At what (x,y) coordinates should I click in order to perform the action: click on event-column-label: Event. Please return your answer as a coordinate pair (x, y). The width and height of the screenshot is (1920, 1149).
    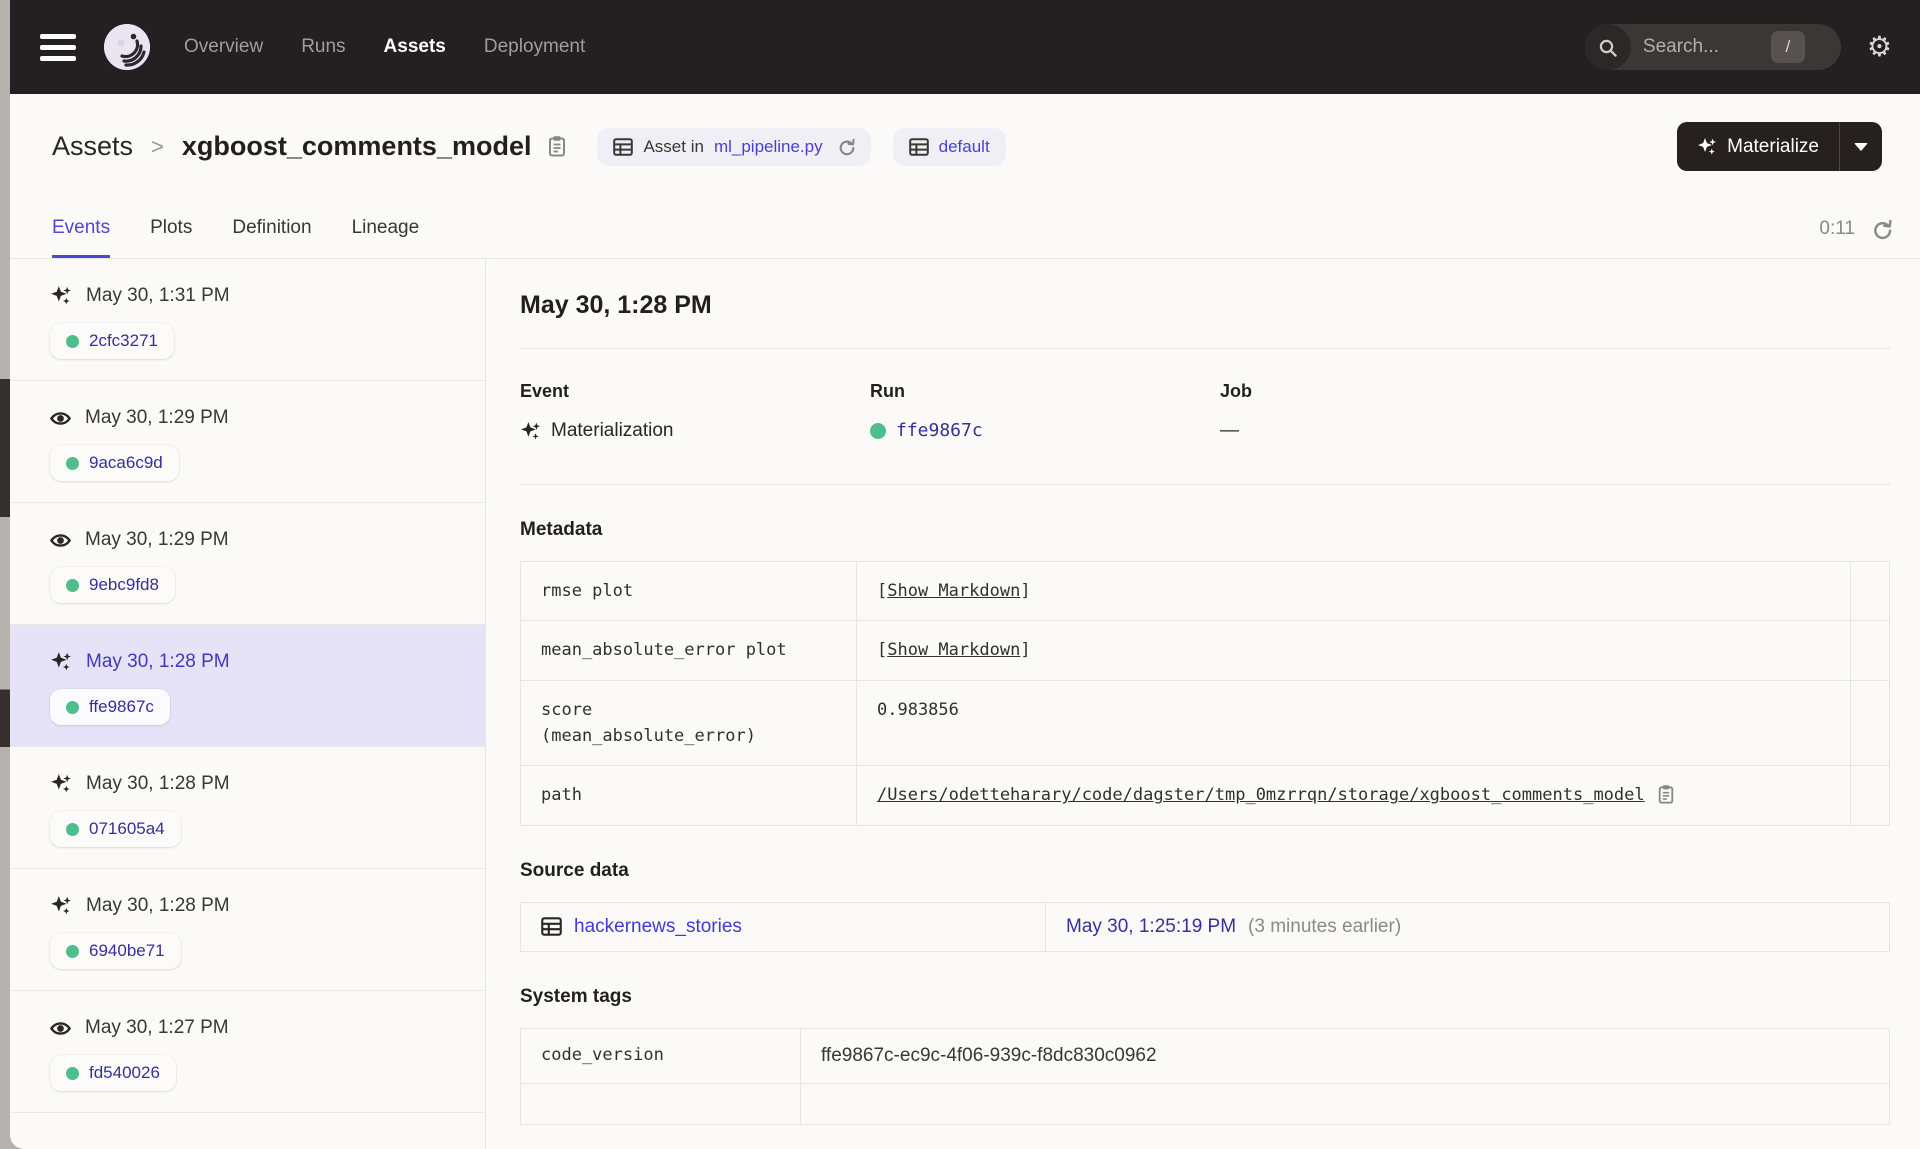
    Looking at the image, I should click on (545, 391).